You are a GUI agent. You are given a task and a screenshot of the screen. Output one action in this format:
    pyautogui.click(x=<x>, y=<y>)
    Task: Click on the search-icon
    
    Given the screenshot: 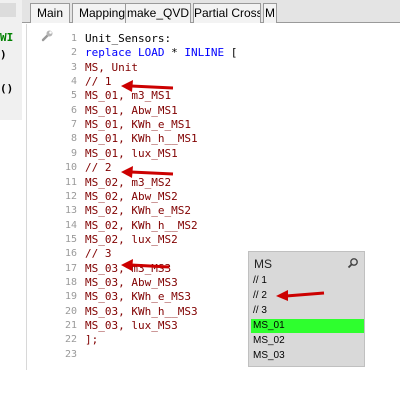 What is the action you would take?
    pyautogui.click(x=353, y=263)
    